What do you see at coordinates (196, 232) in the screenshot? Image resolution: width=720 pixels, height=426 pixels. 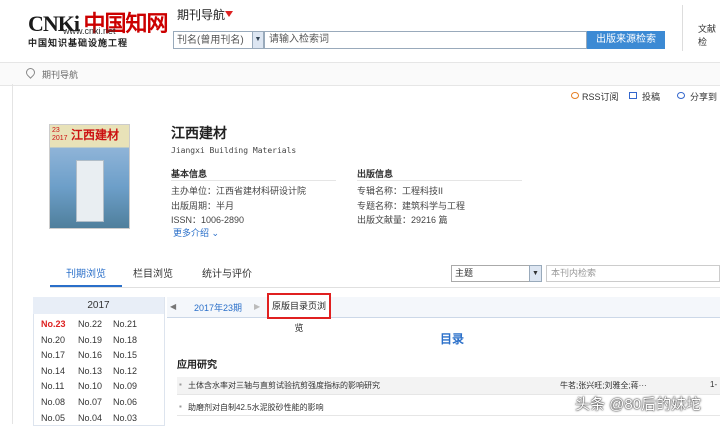 I see `more-intro-link: 更多介绍 ⌄` at bounding box center [196, 232].